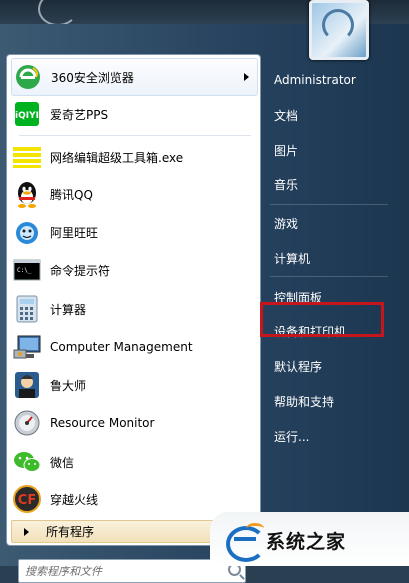 This screenshot has height=583, width=409. I want to click on computer-management-icon, so click(27, 347).